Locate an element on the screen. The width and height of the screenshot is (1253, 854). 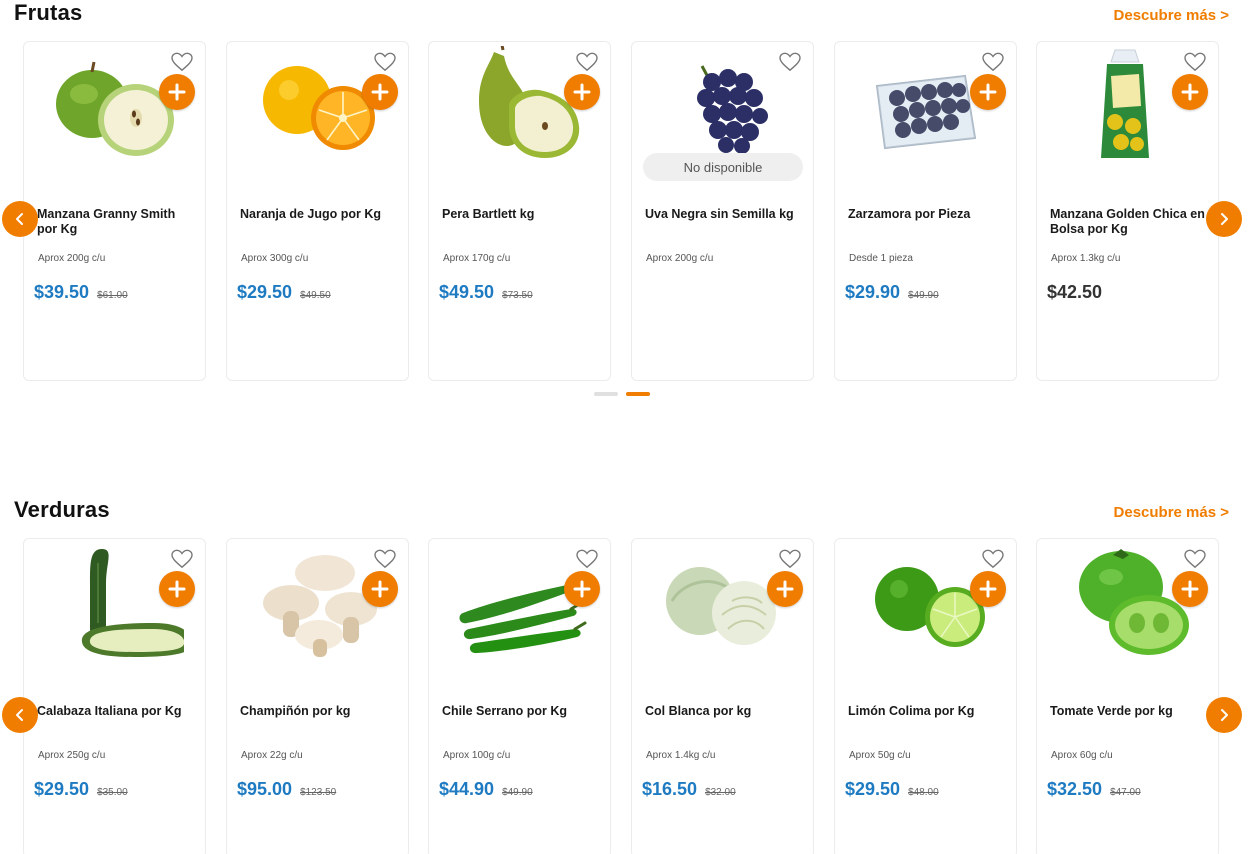
price-row: $29.50 $48.00 is located at coordinates (892, 789).